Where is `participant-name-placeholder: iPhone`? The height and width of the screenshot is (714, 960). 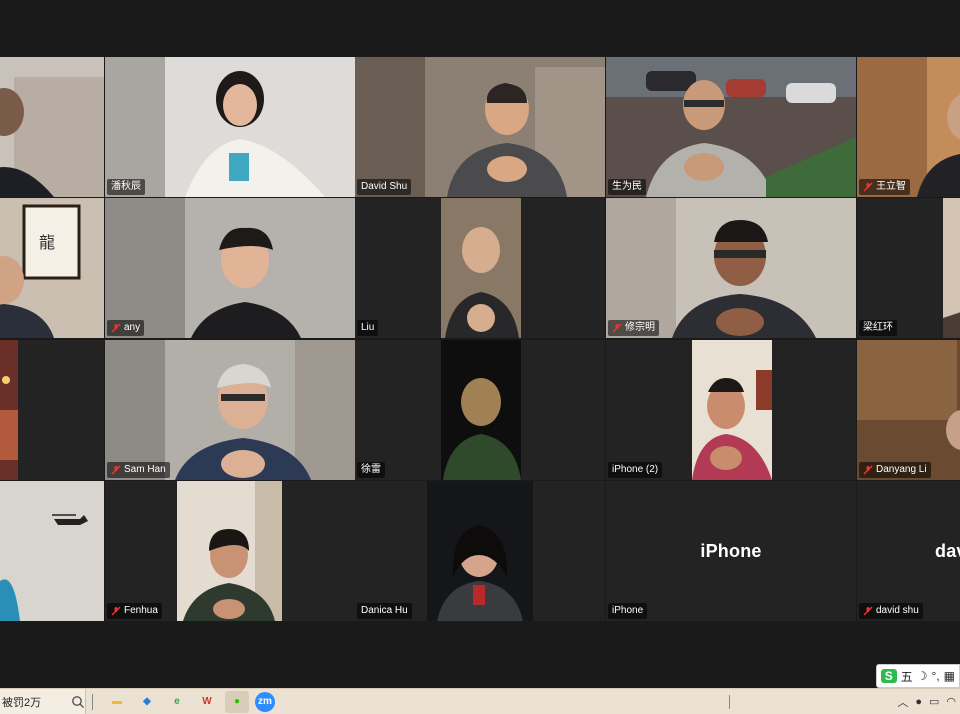 participant-name-placeholder: iPhone is located at coordinates (731, 551).